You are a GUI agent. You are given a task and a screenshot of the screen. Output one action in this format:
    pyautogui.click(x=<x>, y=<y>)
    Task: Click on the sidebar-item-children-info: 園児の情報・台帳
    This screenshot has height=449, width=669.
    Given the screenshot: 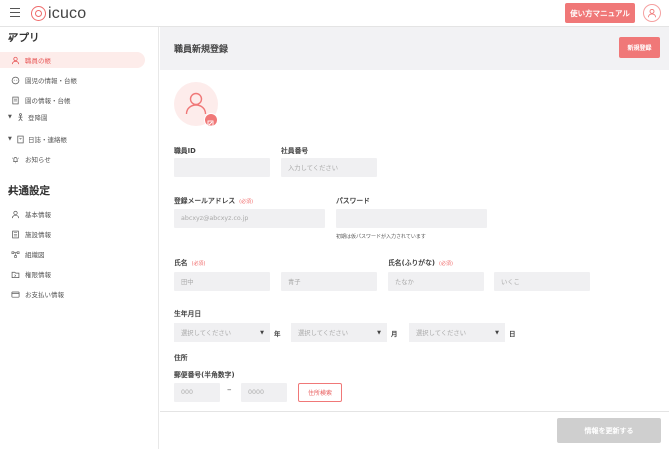 What is the action you would take?
    pyautogui.click(x=76, y=80)
    